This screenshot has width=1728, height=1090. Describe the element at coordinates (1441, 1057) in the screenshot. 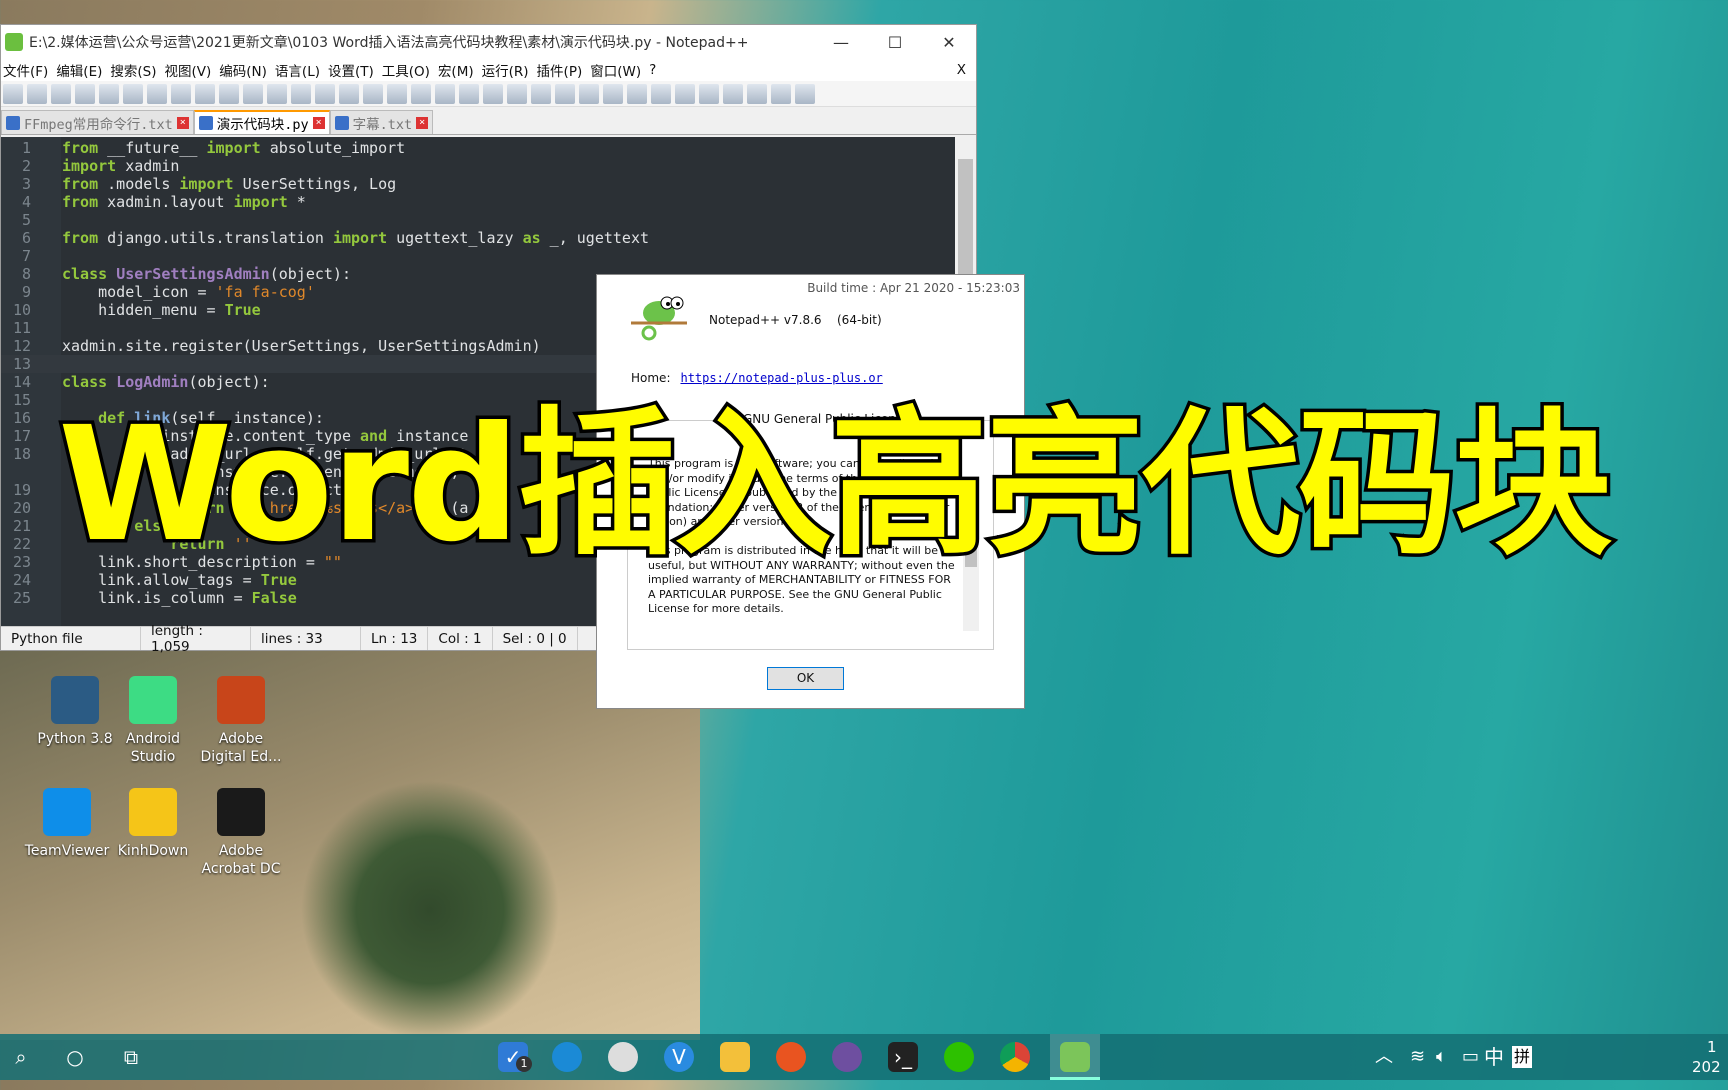

I see `volume-icon: 🔈︎` at that location.